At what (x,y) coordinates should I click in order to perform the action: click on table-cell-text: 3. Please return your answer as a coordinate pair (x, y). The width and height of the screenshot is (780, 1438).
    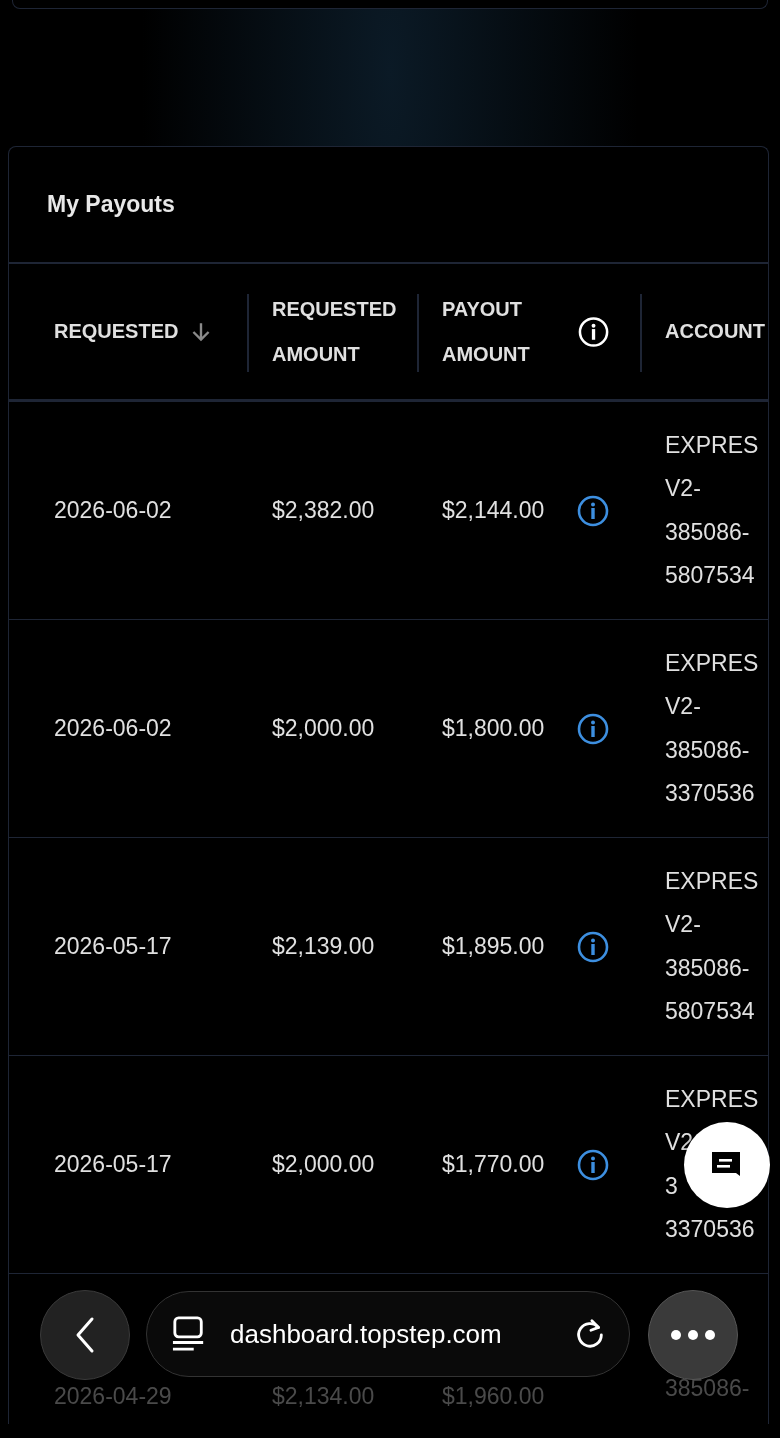
    Looking at the image, I should click on (671, 1186).